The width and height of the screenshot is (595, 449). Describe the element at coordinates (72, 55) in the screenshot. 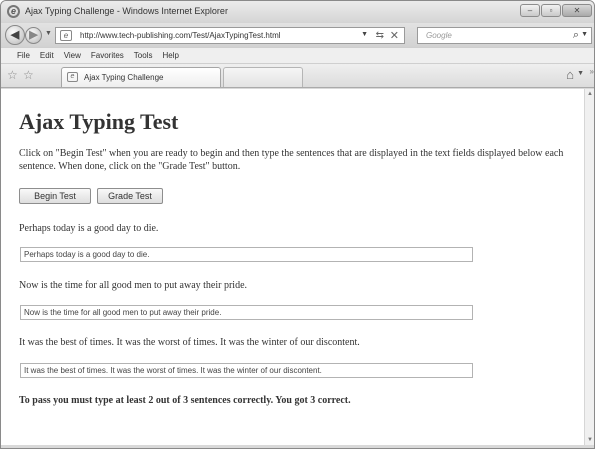

I see `menu-view: View` at that location.